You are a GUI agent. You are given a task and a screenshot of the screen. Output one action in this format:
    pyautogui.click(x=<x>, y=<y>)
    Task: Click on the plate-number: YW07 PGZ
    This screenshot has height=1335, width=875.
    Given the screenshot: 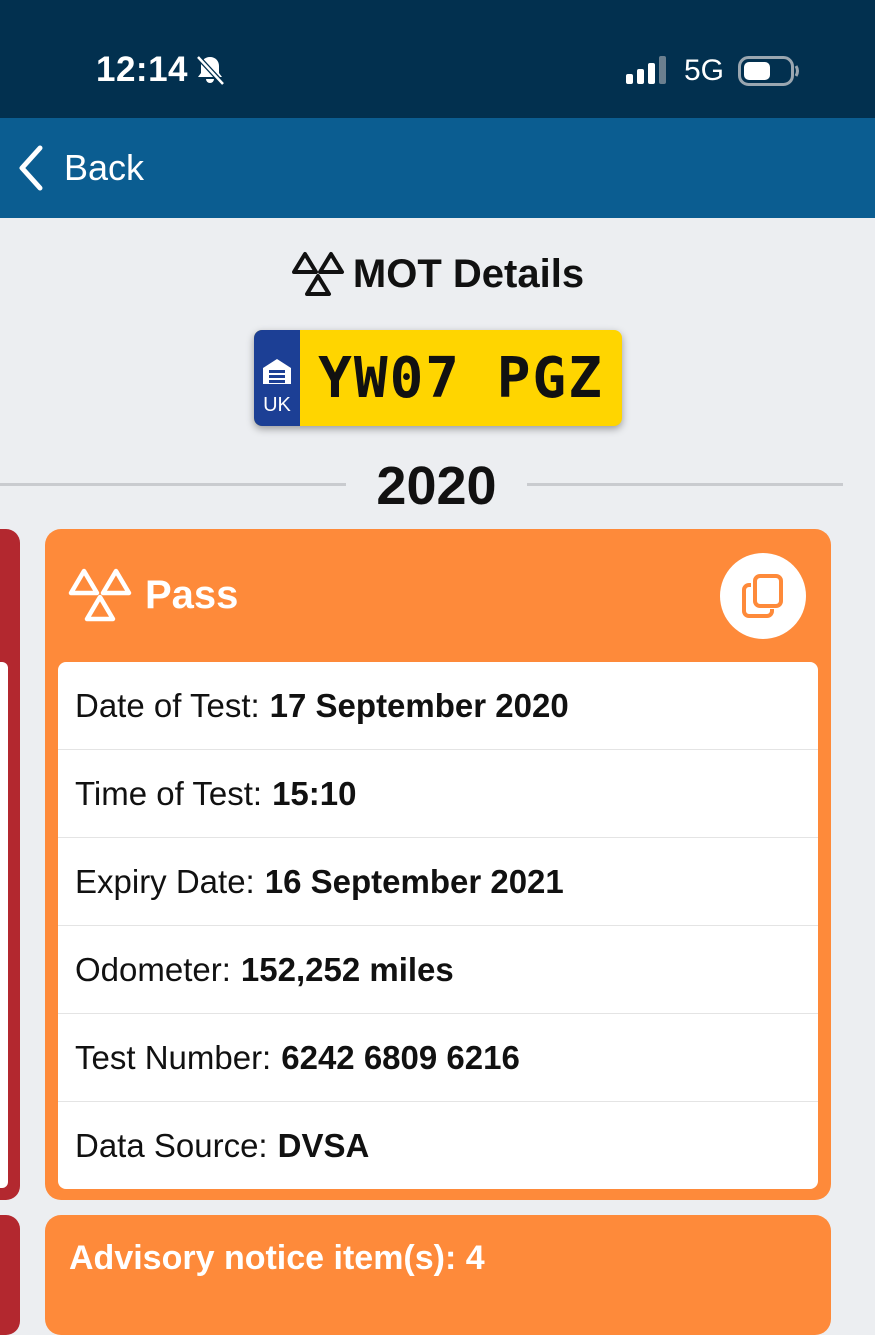 What is the action you would take?
    pyautogui.click(x=461, y=378)
    